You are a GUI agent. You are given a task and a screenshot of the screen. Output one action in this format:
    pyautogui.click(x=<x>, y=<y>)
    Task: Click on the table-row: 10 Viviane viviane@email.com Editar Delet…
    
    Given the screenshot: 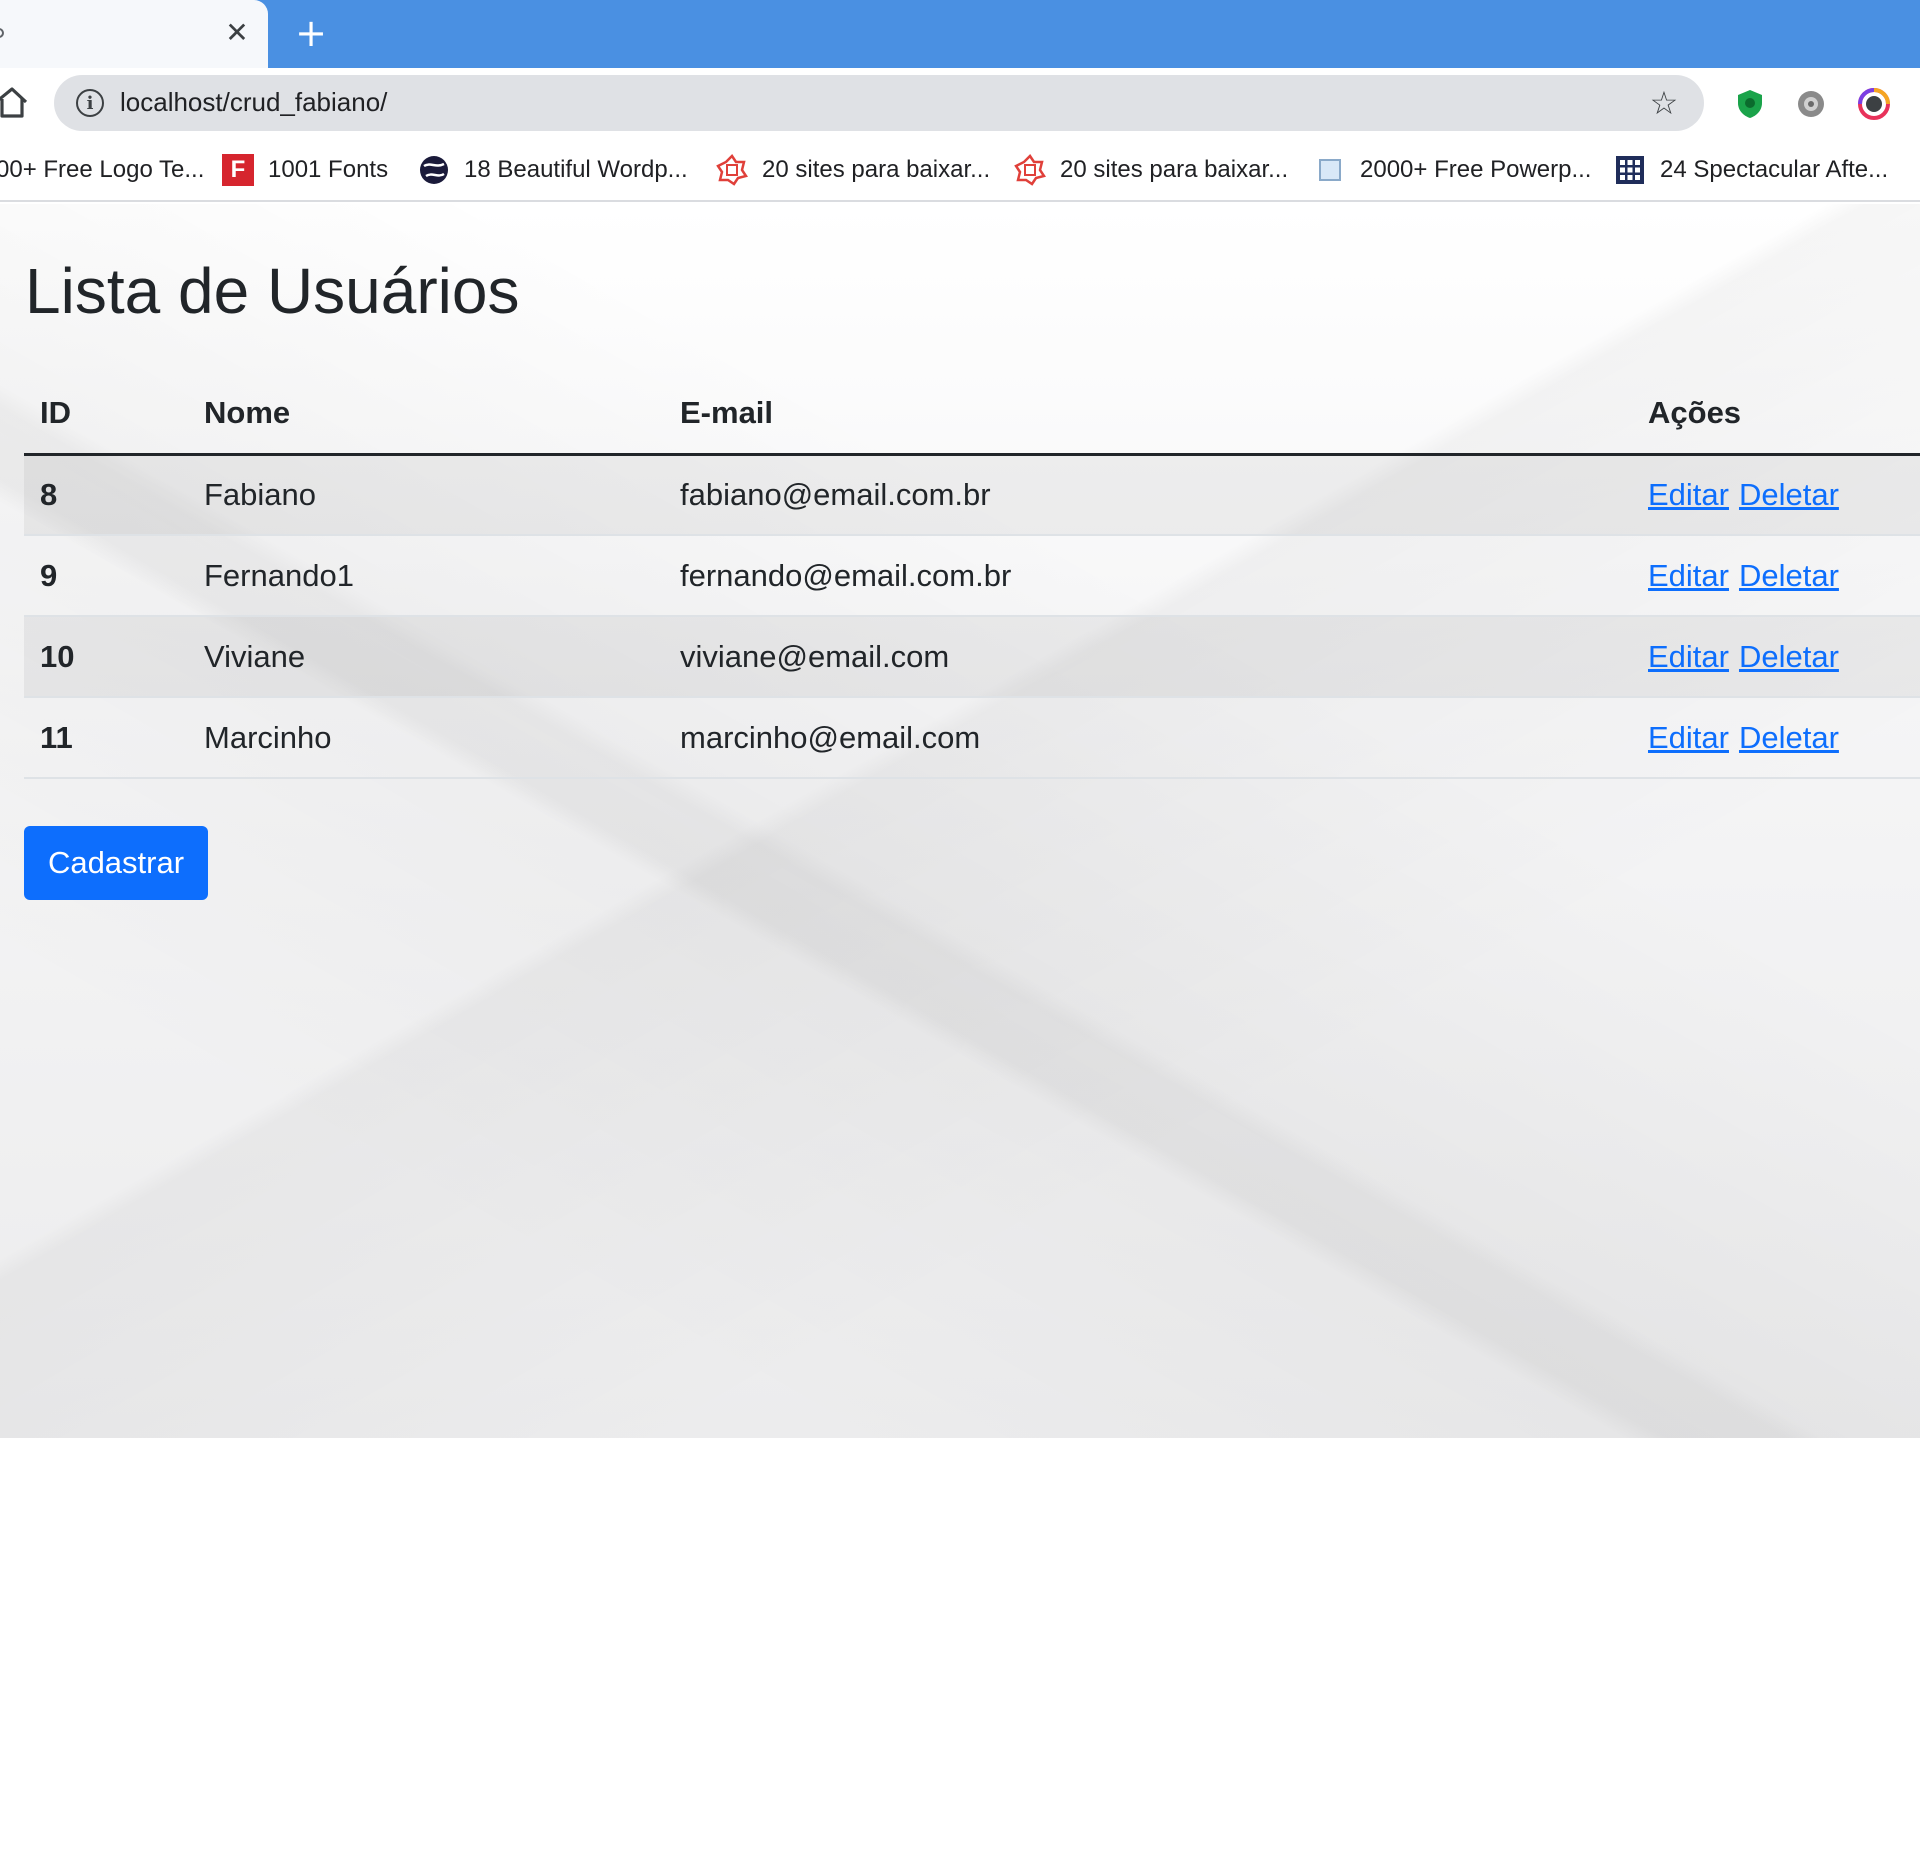 What is the action you would take?
    pyautogui.click(x=972, y=657)
    